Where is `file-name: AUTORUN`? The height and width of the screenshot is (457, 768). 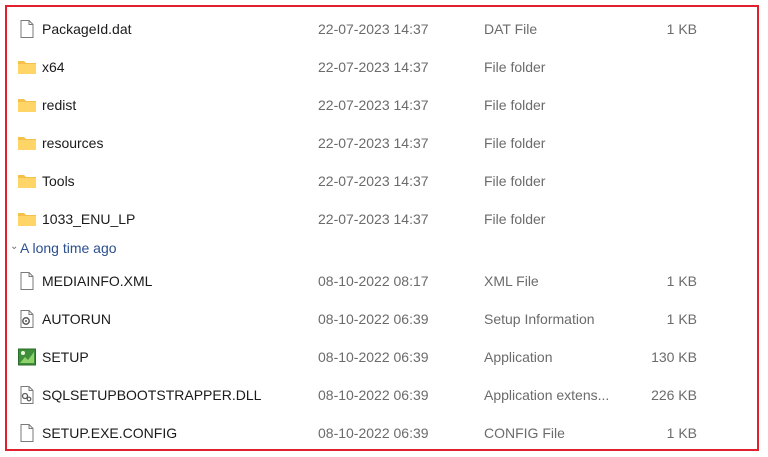 file-name: AUTORUN is located at coordinates (76, 319).